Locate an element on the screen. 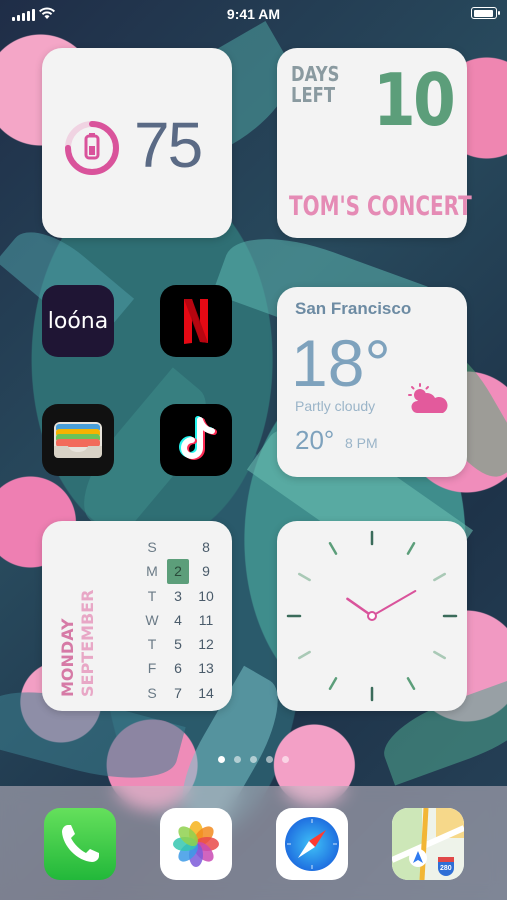 This screenshot has width=507, height=900. weather-city: San Francisco is located at coordinates (353, 308).